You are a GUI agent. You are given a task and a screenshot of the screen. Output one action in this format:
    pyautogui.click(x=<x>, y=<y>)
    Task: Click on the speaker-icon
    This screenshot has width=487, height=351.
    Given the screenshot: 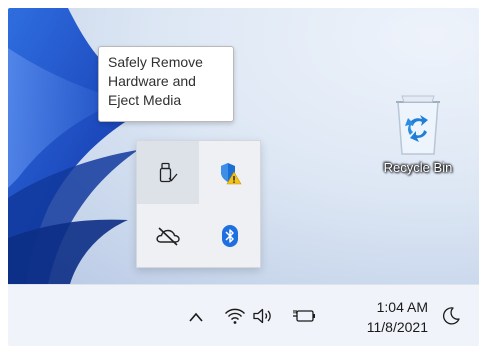 What is the action you would take?
    pyautogui.click(x=262, y=316)
    